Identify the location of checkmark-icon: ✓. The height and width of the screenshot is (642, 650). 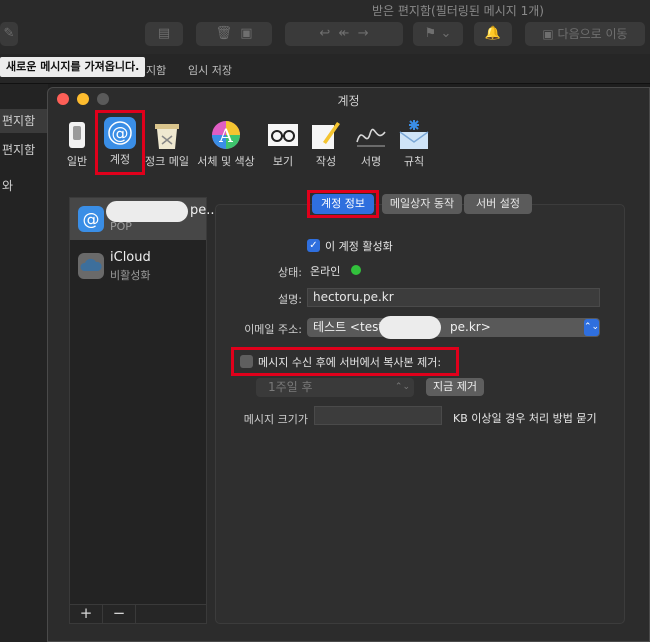
(313, 245).